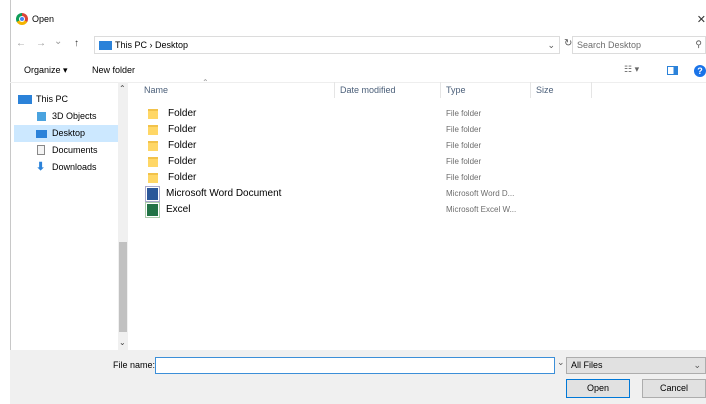 This screenshot has height=404, width=706. I want to click on chevron-down-icon: ⌄, so click(697, 365).